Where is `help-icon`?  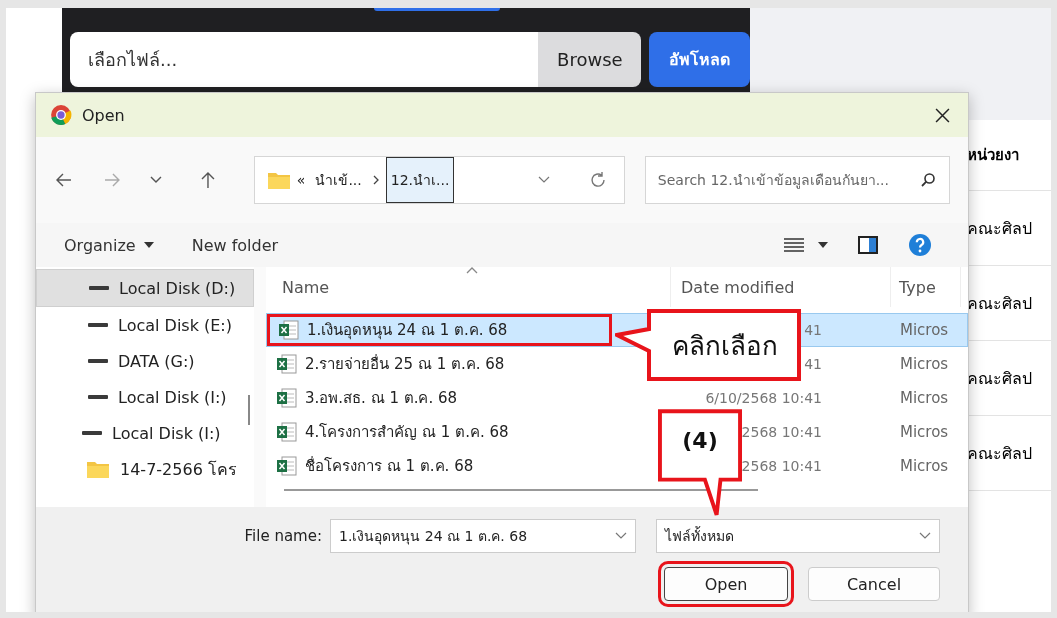 help-icon is located at coordinates (920, 245).